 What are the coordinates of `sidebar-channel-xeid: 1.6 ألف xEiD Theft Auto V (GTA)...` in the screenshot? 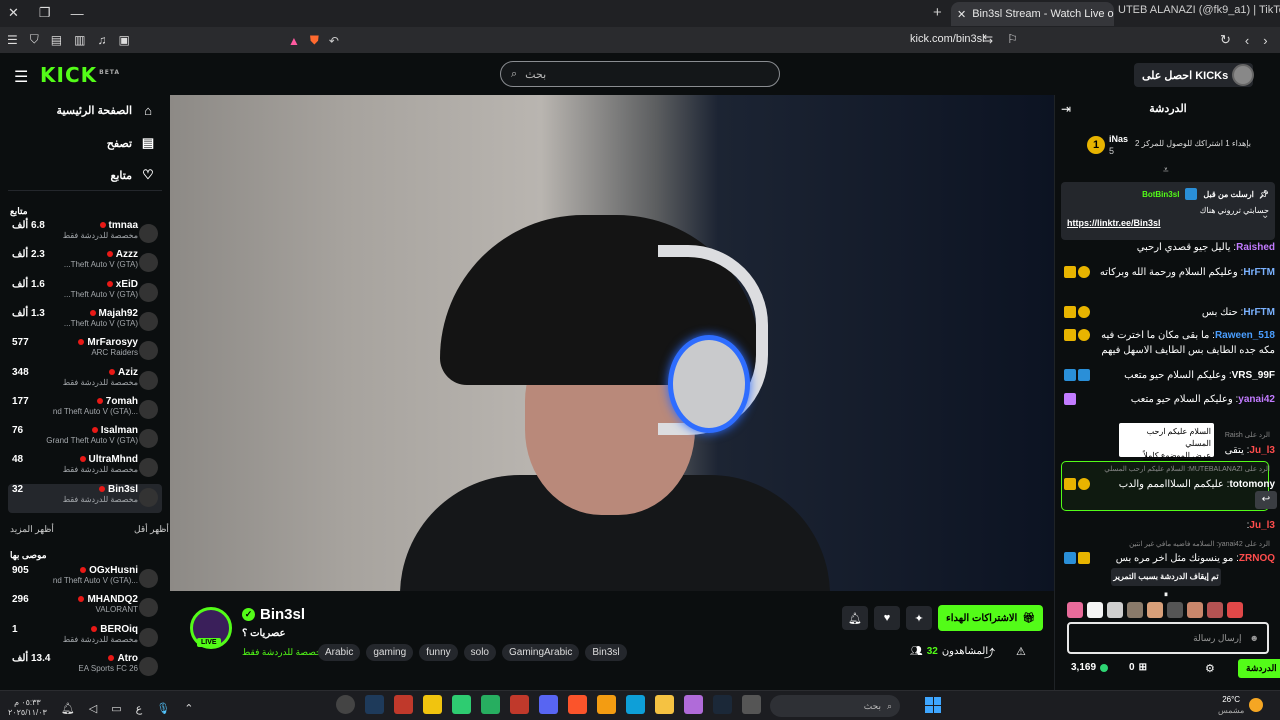 It's located at (85, 293).